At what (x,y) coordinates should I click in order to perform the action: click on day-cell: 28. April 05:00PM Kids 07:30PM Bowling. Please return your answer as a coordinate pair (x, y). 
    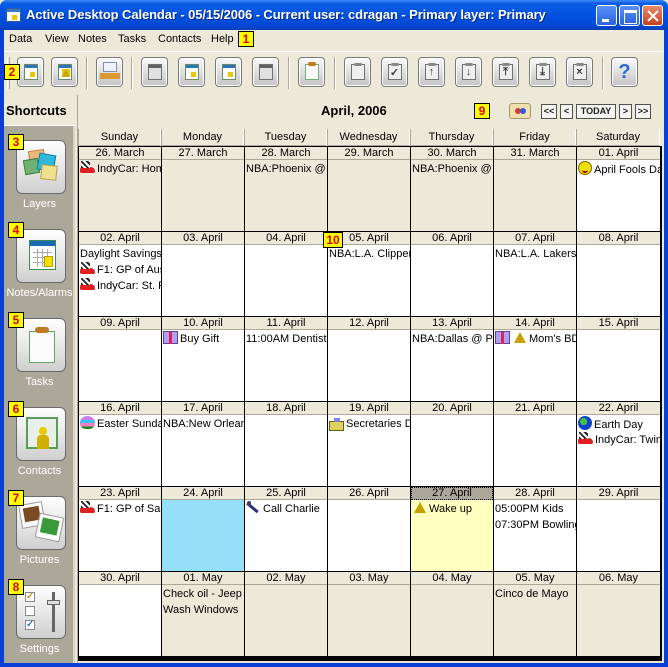
    Looking at the image, I should click on (535, 529).